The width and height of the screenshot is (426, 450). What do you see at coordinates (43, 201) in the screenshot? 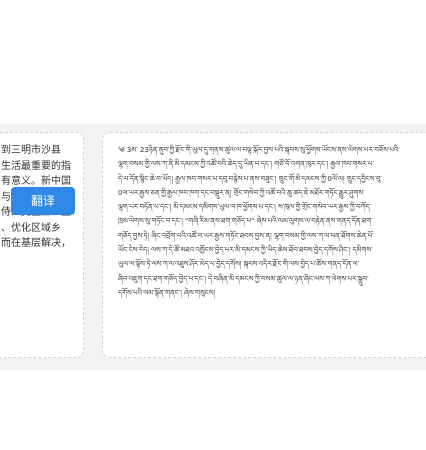
I see `translate-button: 翻译` at bounding box center [43, 201].